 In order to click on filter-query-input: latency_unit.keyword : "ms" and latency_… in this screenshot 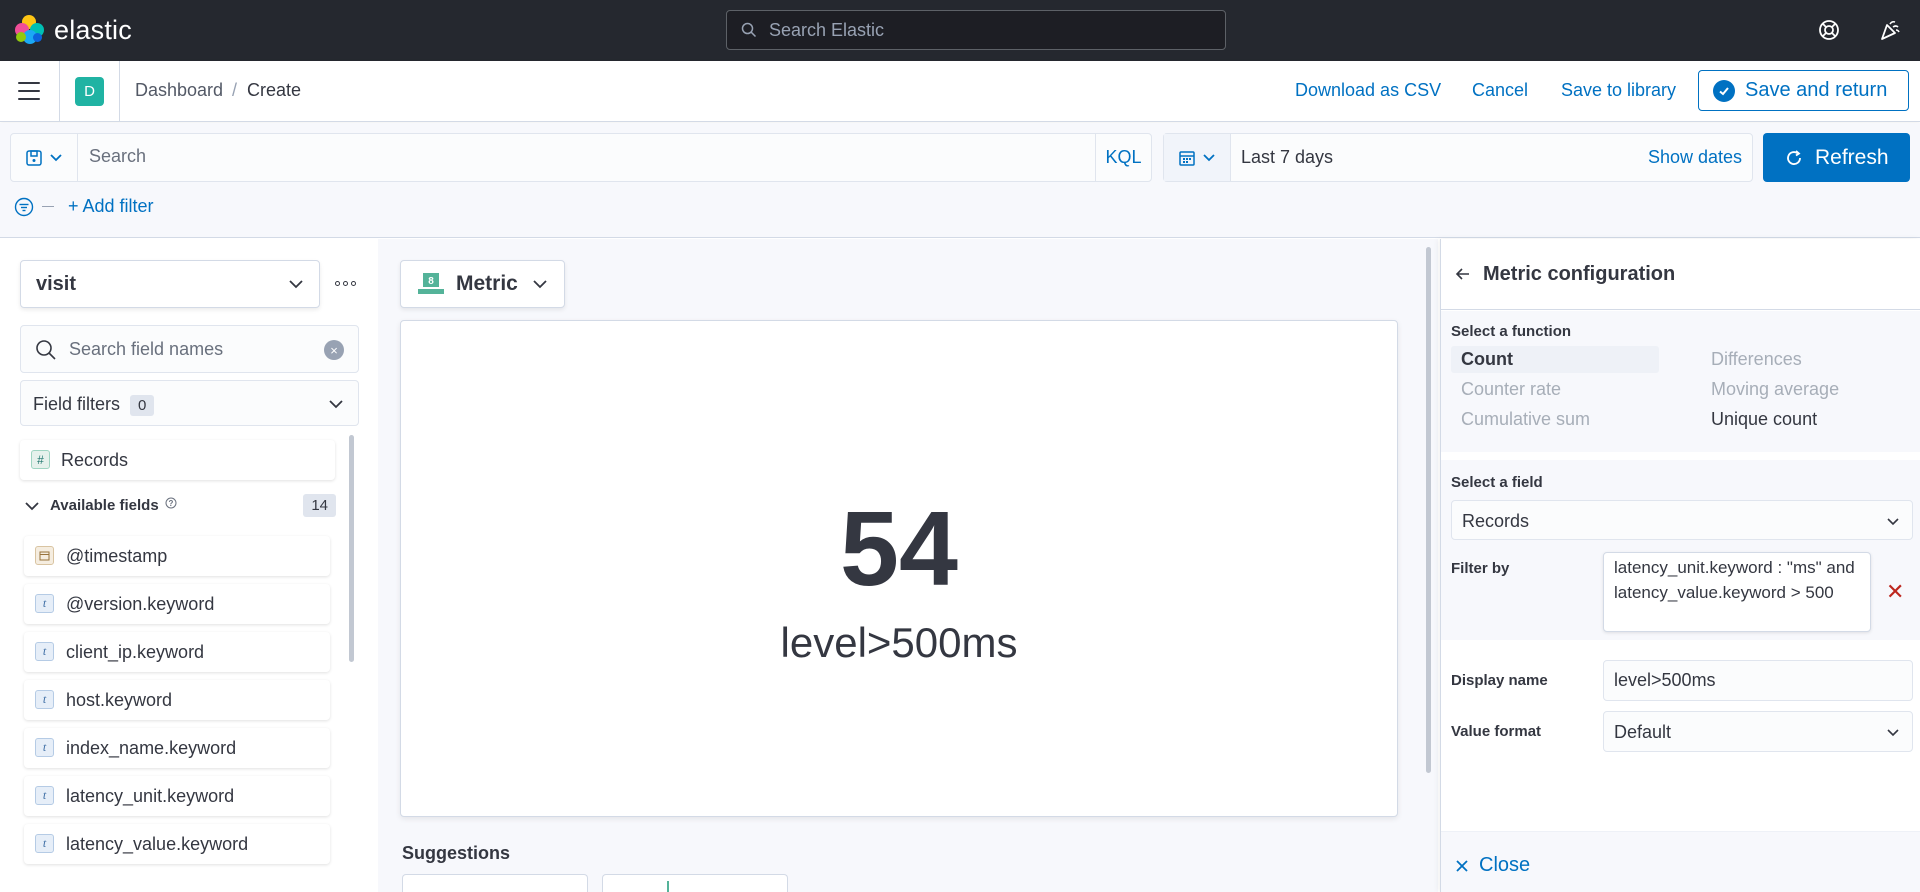, I will do `click(1737, 592)`.